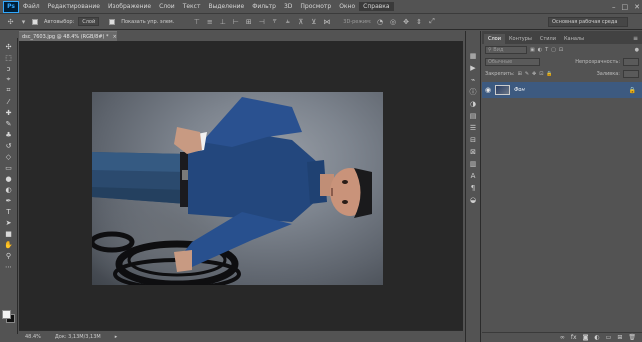 The height and width of the screenshot is (342, 642). What do you see at coordinates (473, 79) in the screenshot?
I see `brush-settings-icon: ⌁` at bounding box center [473, 79].